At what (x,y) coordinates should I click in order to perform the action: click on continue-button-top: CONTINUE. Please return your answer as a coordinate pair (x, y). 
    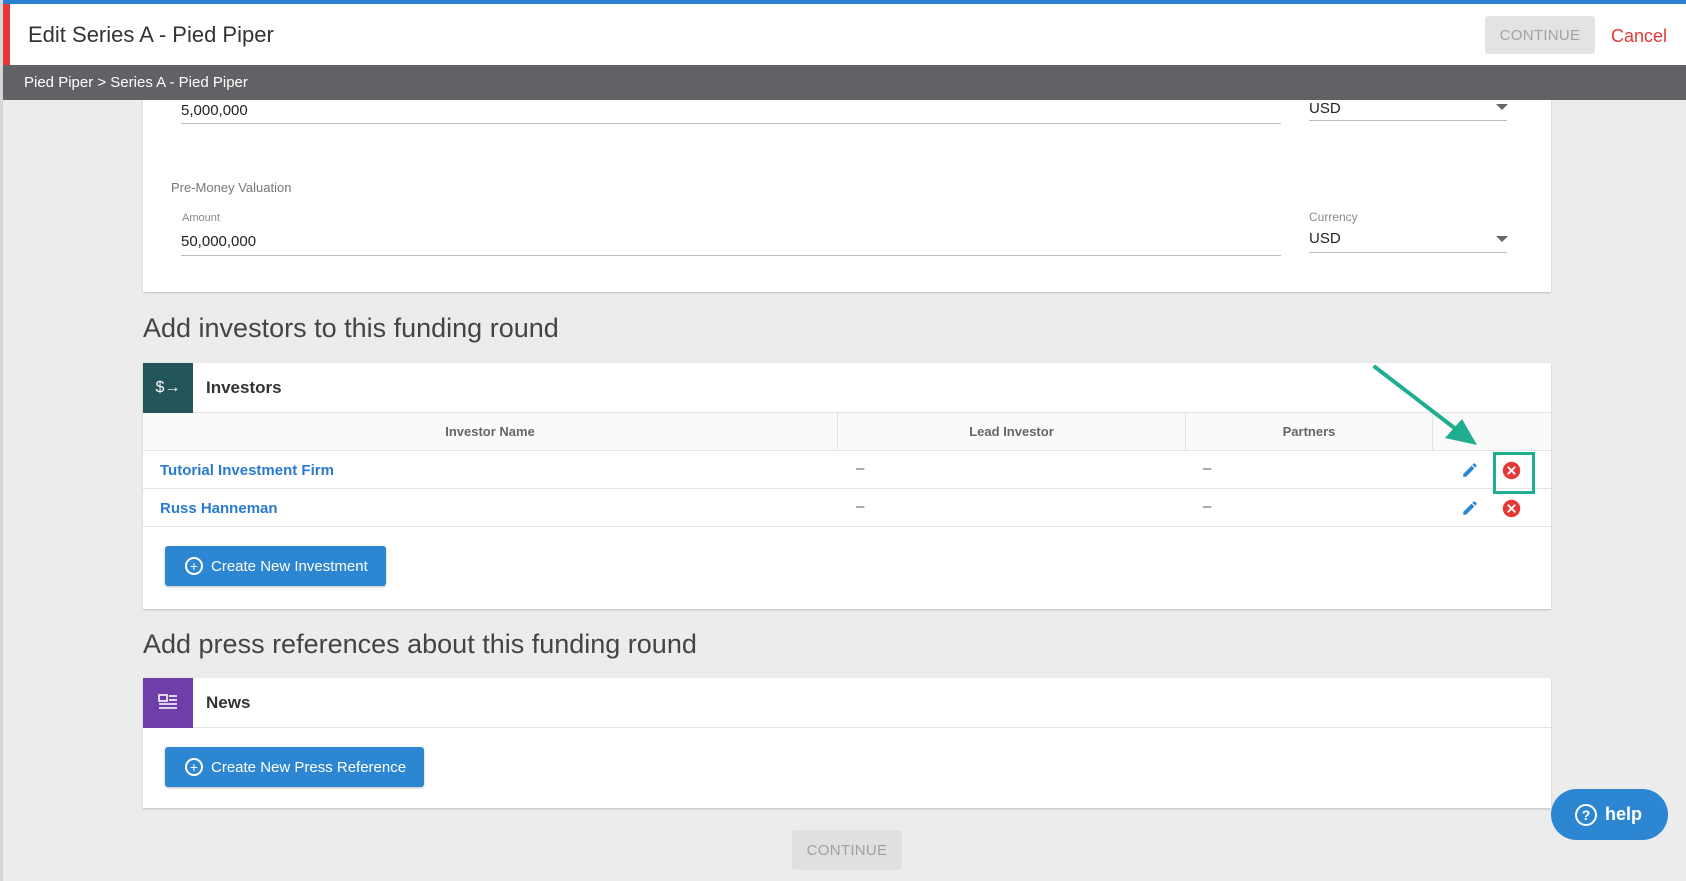
    Looking at the image, I should click on (1540, 35).